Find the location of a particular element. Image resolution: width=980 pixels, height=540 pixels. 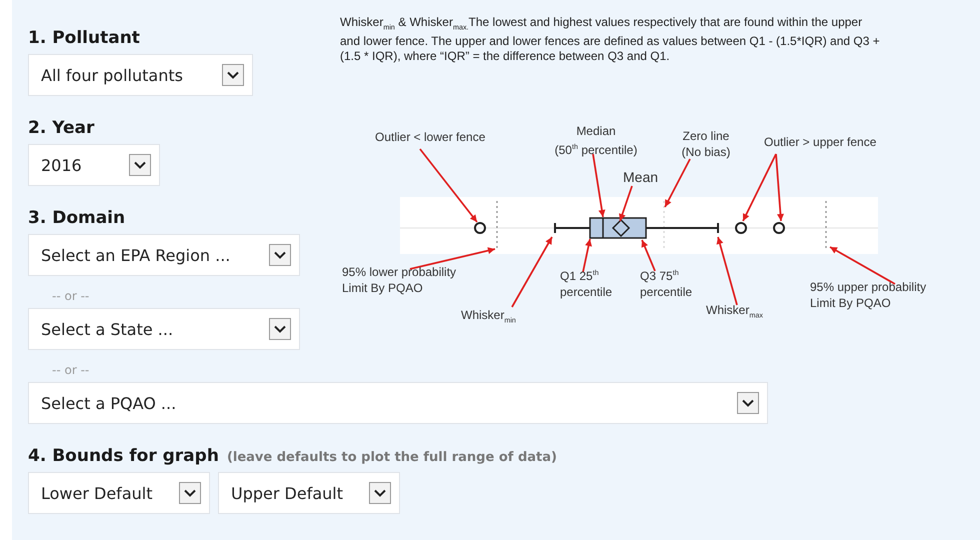

callout-label: Outlier > upper fence is located at coordinates (821, 142).